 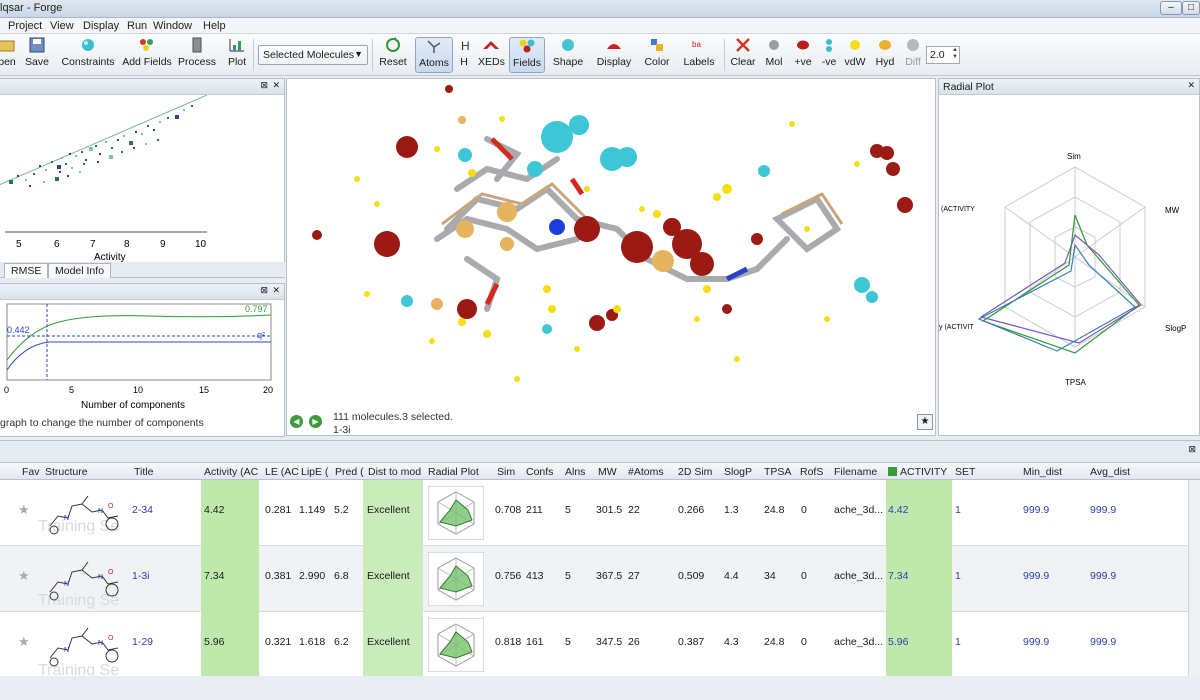 I want to click on activity-scatter-plot: 5 6 7 8 9 10 Activity, so click(x=142, y=180).